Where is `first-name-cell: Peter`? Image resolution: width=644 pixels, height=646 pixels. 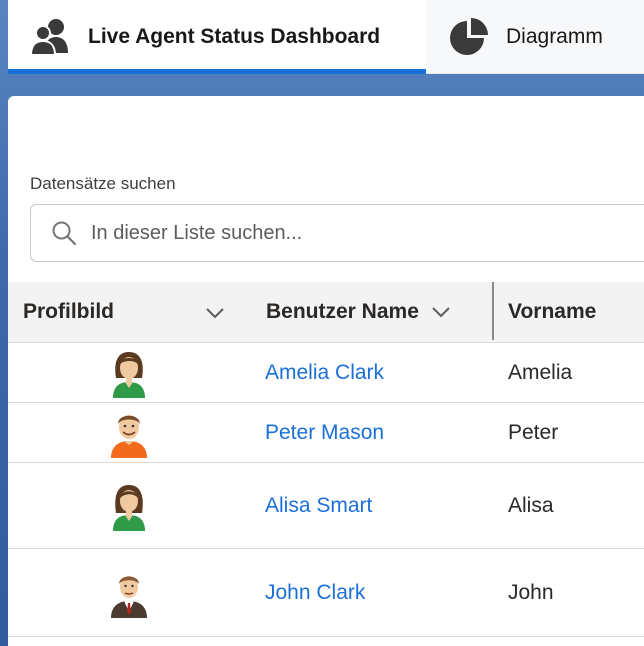
first-name-cell: Peter is located at coordinates (533, 432).